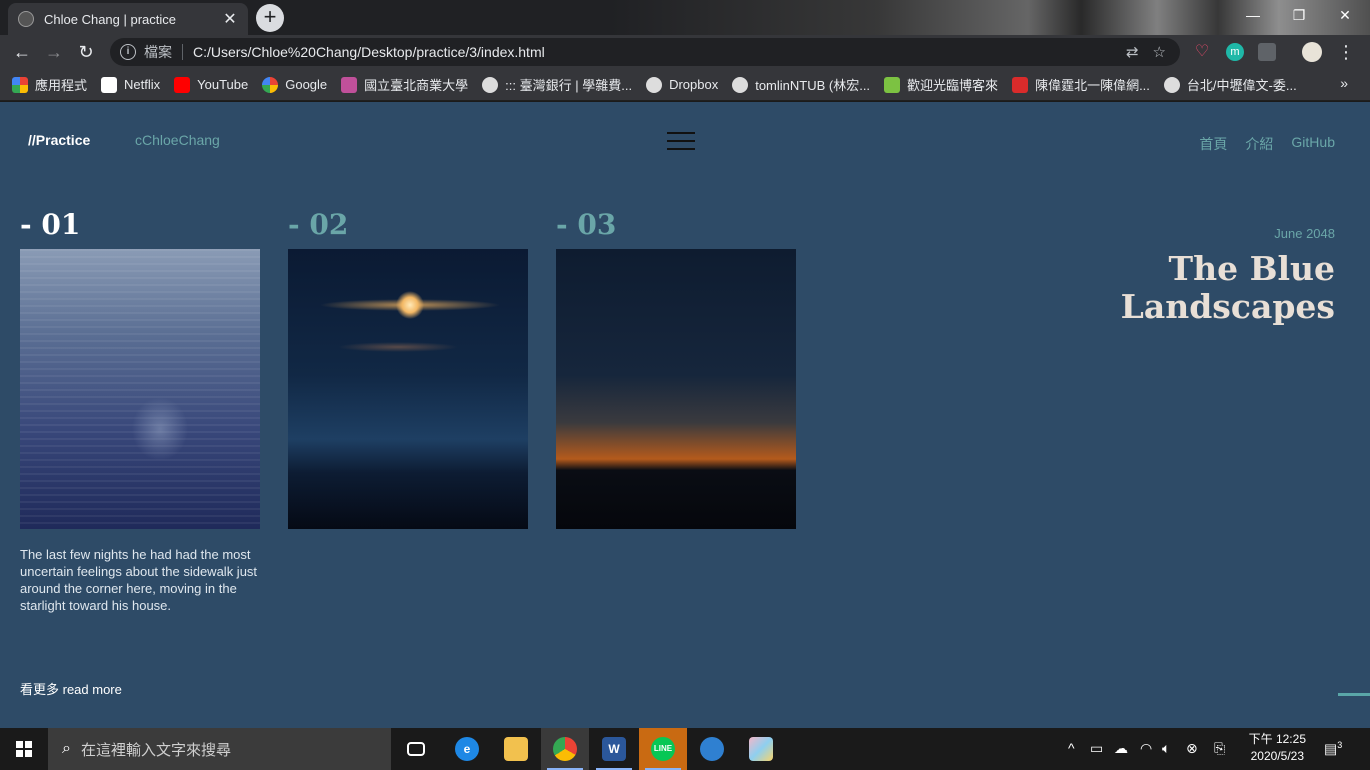 This screenshot has height=770, width=1370. I want to click on window-close-button: ✕, so click(1345, 15).